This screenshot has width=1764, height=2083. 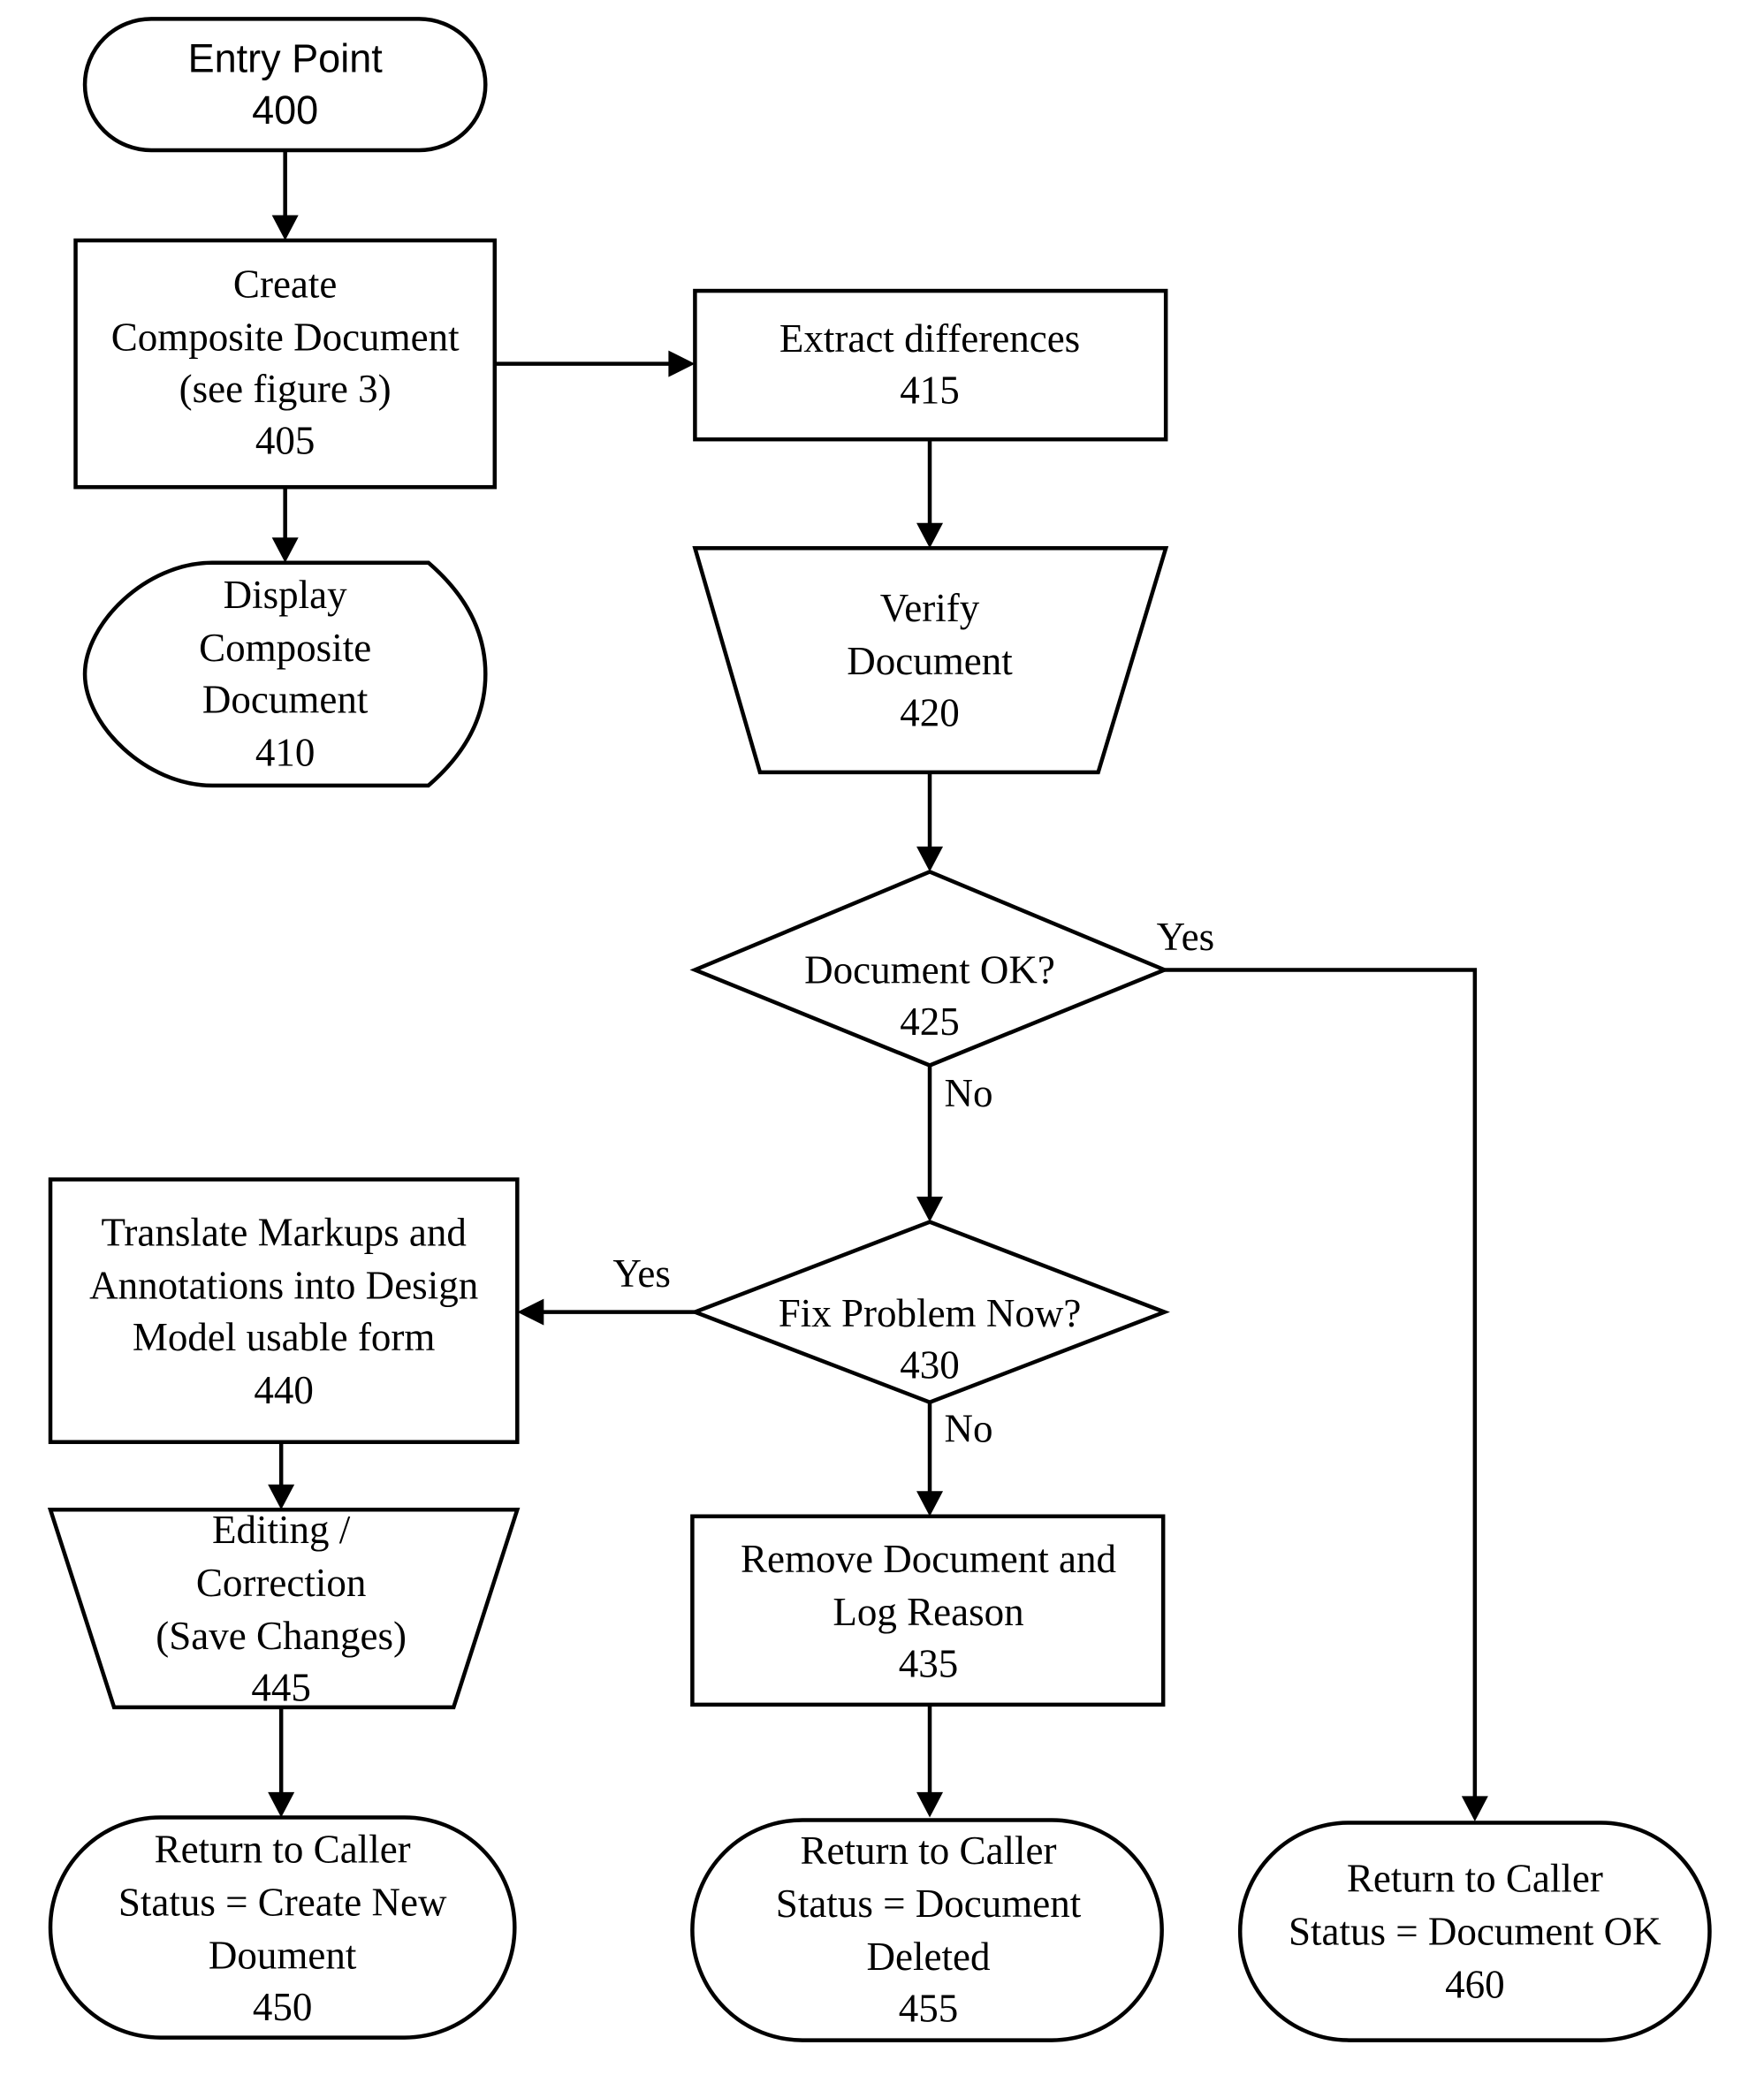 I want to click on node-450-line-1: Return to Caller, so click(x=283, y=1849).